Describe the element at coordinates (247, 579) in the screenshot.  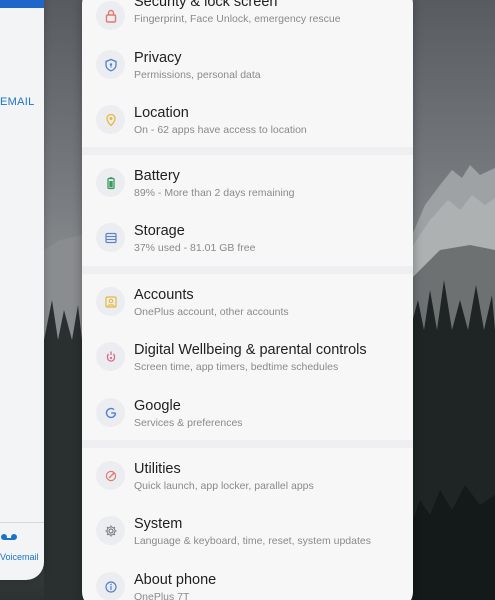
I see `settings-item-about-phone: About phone OnePlus 7T` at that location.